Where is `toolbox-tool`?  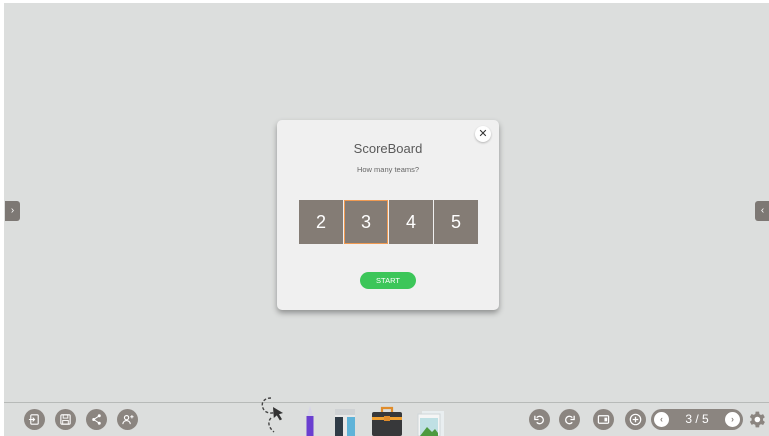
toolbox-tool is located at coordinates (387, 421).